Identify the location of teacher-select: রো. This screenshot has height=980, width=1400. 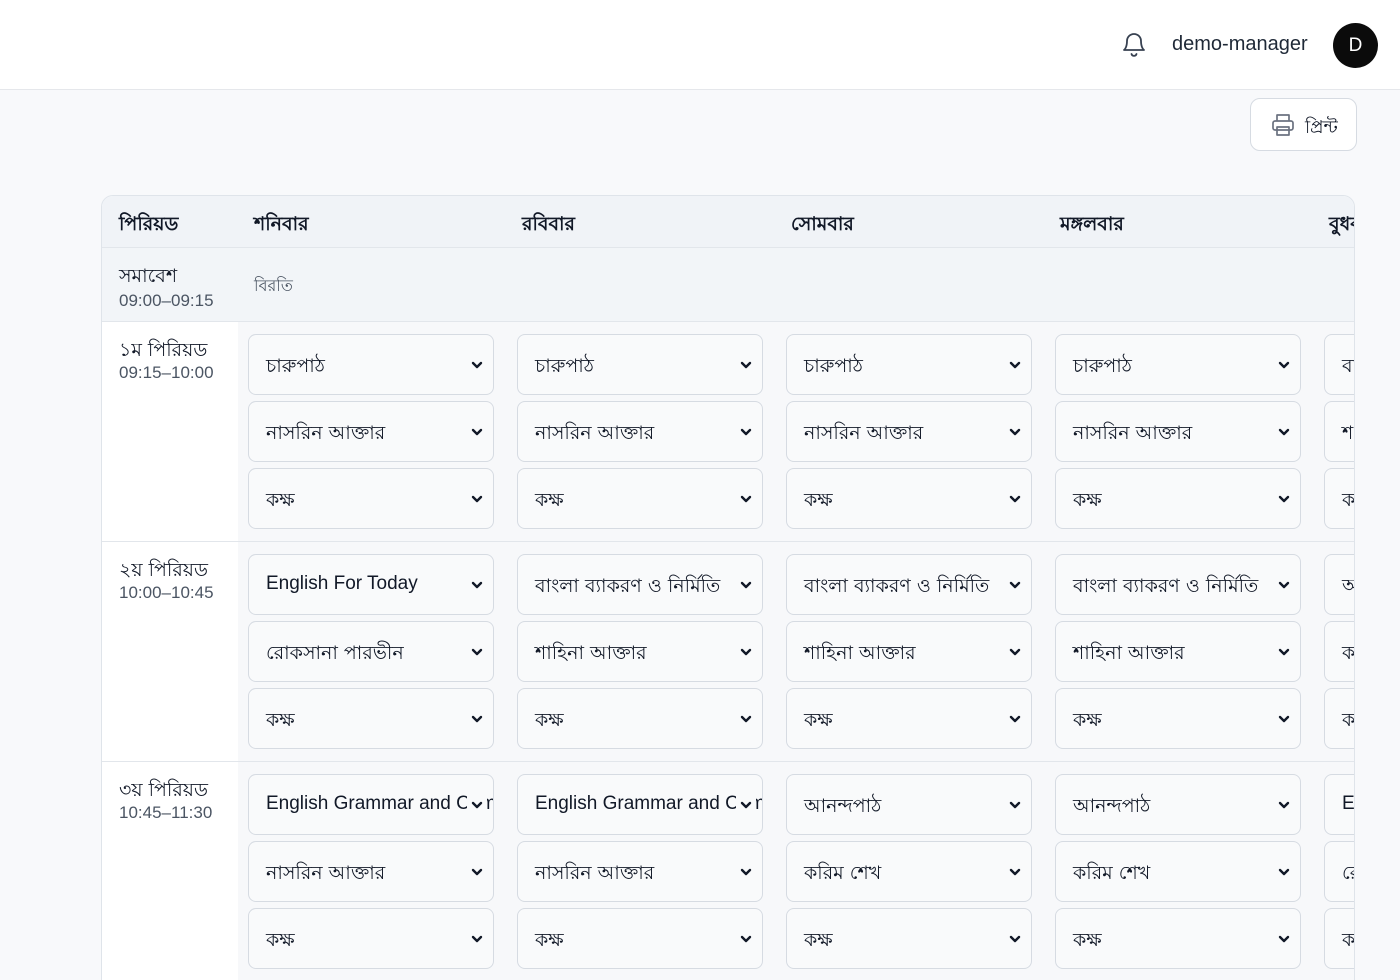
(1339, 871).